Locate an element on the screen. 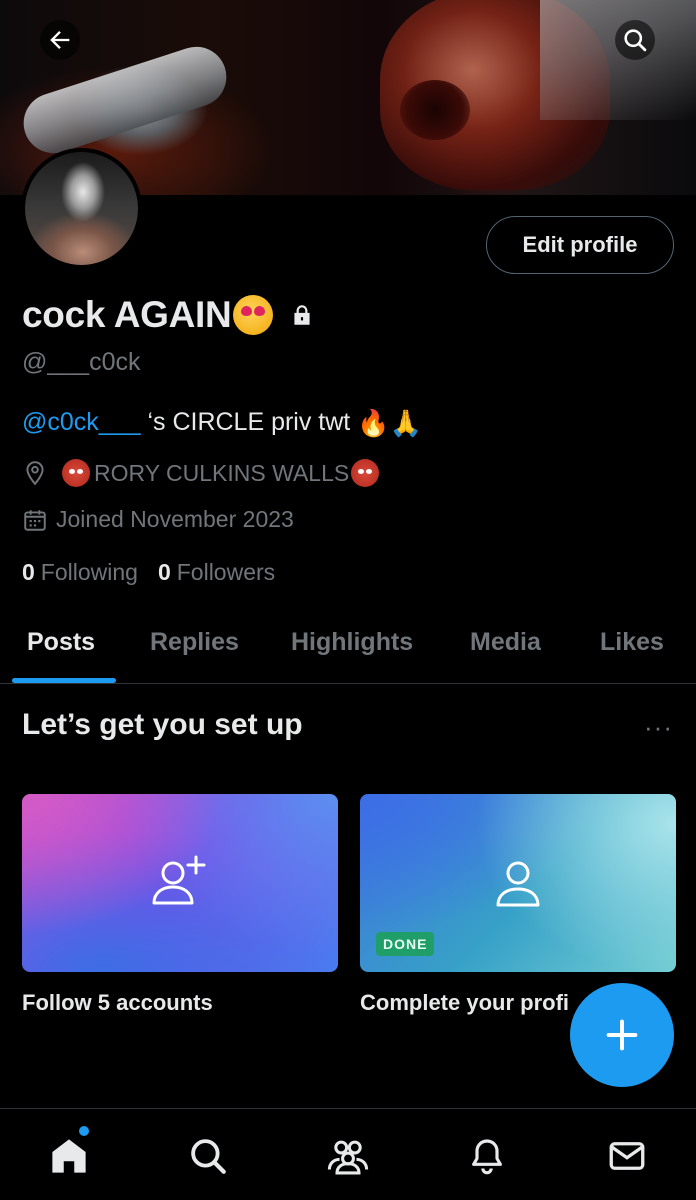 The image size is (696, 1200). followers-count: 0 is located at coordinates (164, 572).